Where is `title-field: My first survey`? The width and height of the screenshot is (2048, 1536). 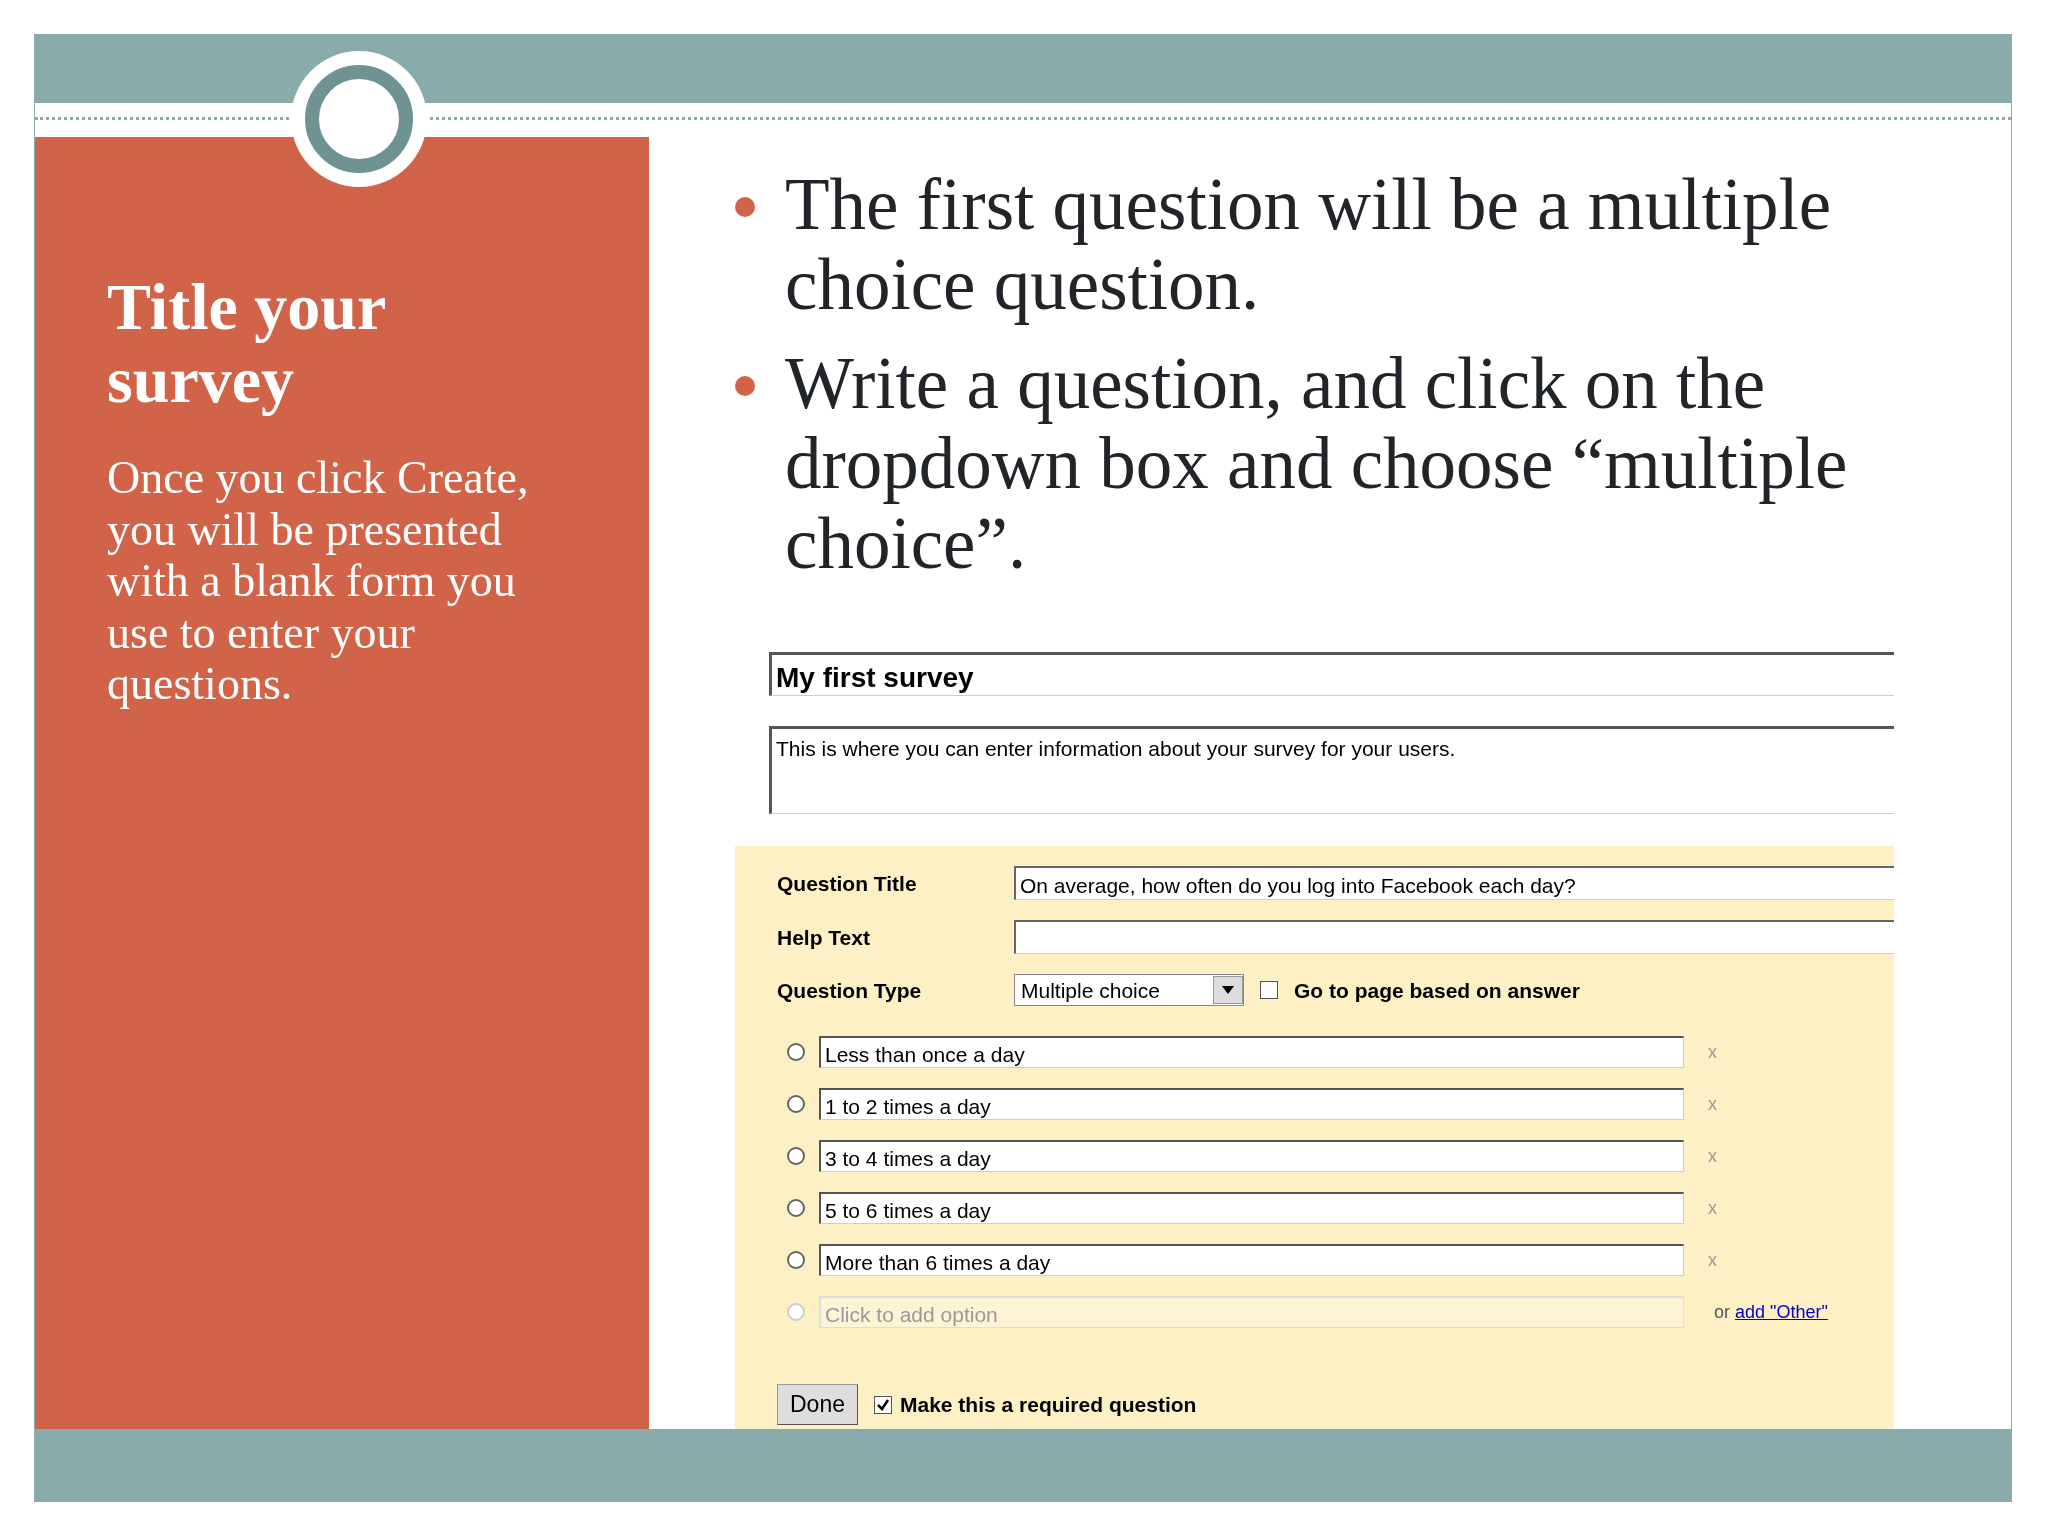
title-field: My first survey is located at coordinates (1331, 674).